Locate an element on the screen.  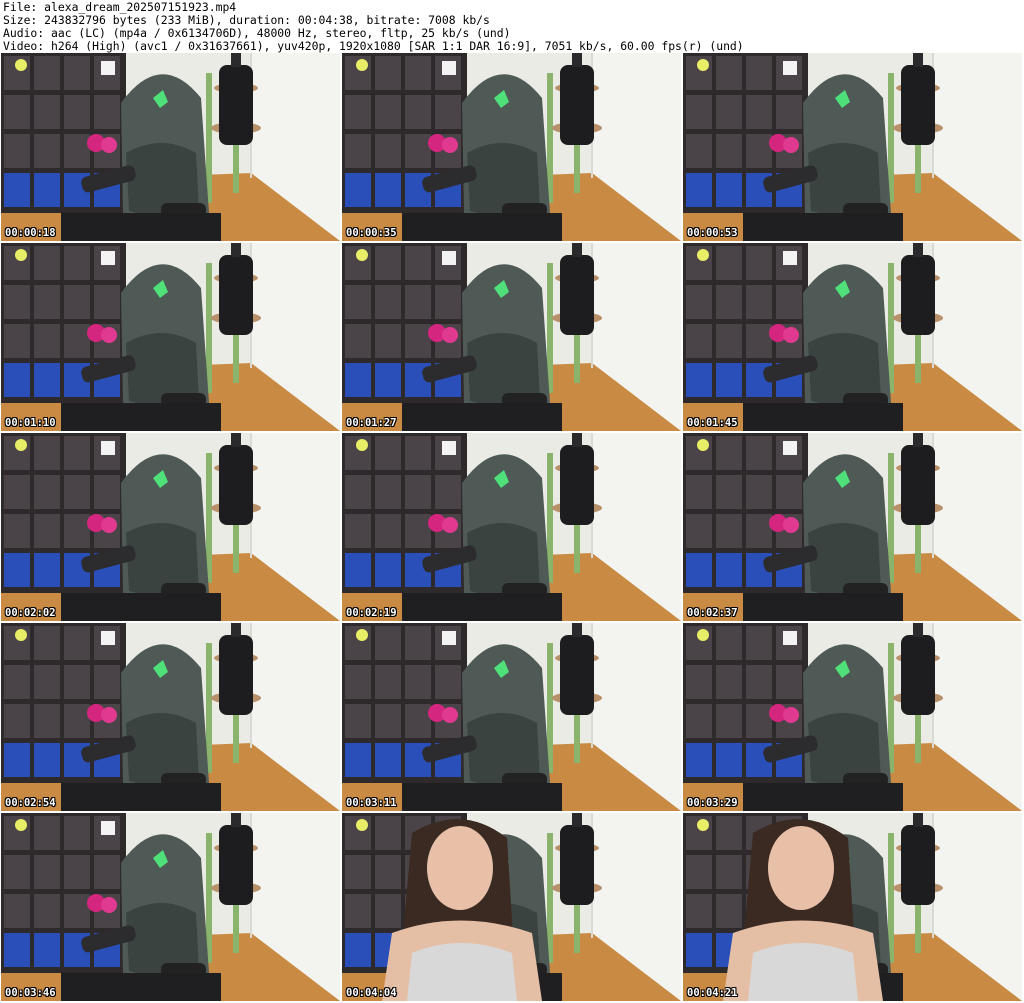
video-thumbnail: 00:03:46 is located at coordinates (170, 907).